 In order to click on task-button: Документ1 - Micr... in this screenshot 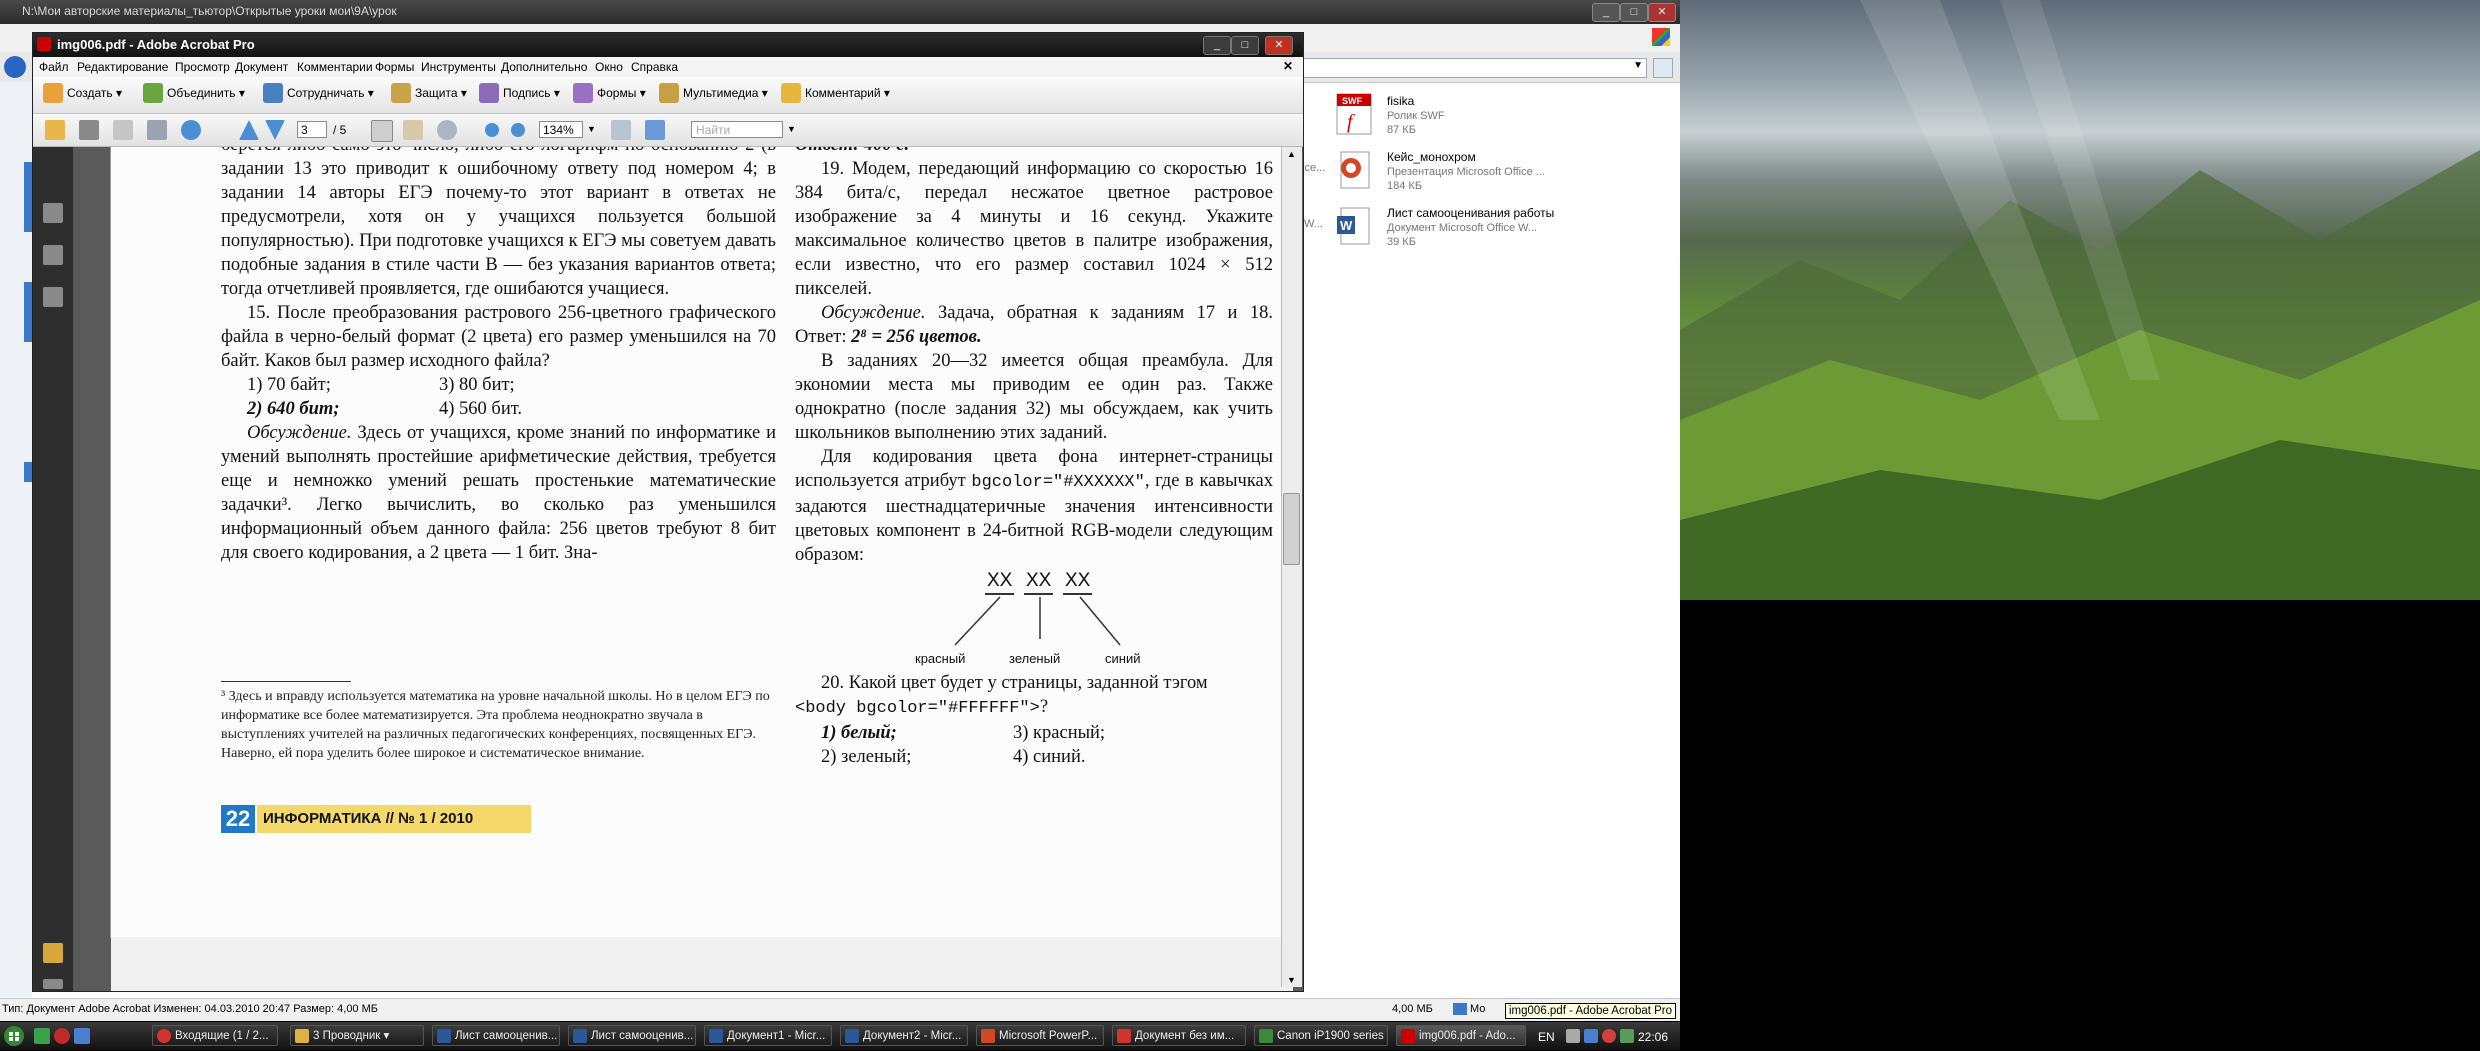, I will do `click(768, 1035)`.